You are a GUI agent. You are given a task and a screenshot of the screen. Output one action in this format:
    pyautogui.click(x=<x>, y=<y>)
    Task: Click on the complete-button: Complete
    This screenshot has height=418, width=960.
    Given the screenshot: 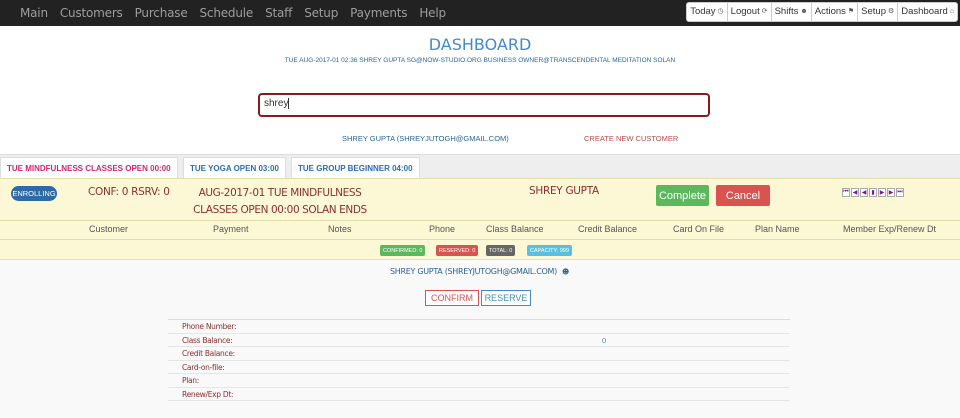 What is the action you would take?
    pyautogui.click(x=682, y=195)
    